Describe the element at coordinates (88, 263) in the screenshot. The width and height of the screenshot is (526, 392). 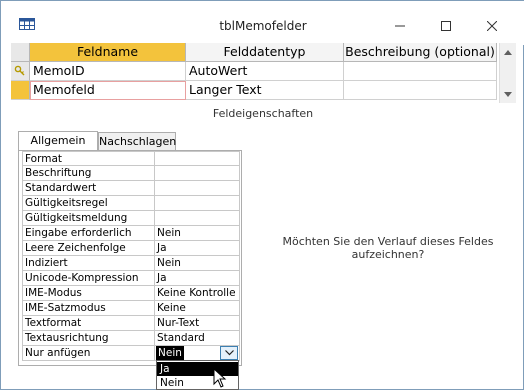
I see `property-label: Indiziert` at that location.